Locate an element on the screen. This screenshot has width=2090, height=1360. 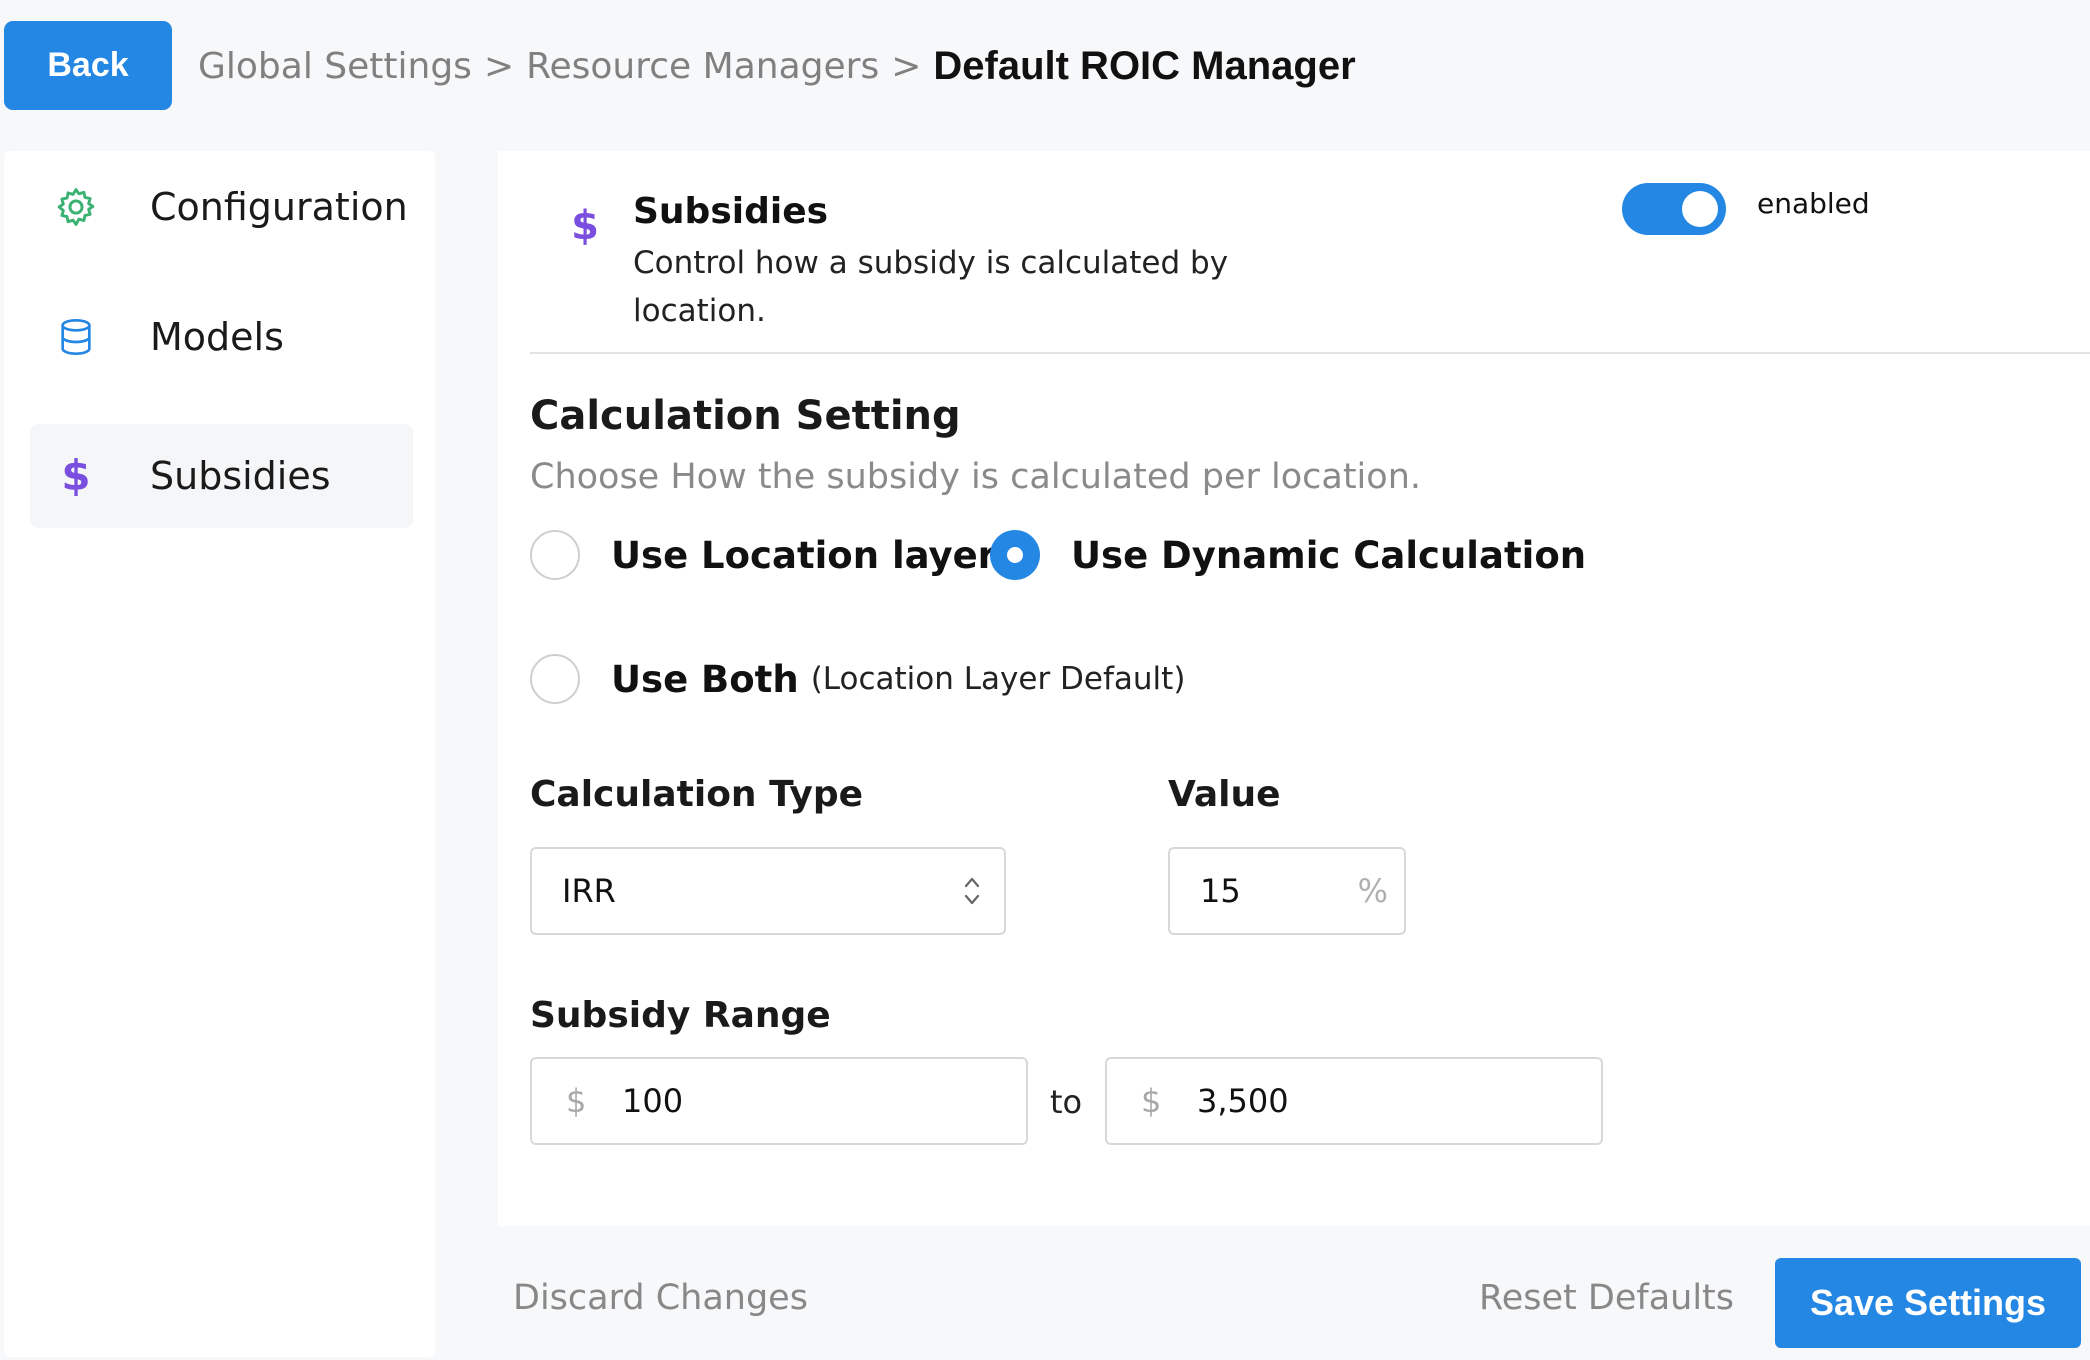
section-divider is located at coordinates (1310, 353).